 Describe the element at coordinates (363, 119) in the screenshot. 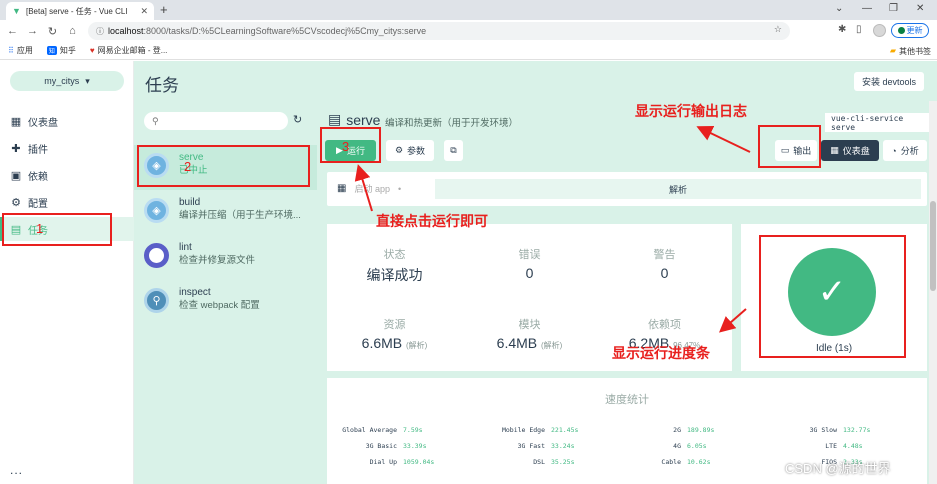

I see `task-title-text: serve` at that location.